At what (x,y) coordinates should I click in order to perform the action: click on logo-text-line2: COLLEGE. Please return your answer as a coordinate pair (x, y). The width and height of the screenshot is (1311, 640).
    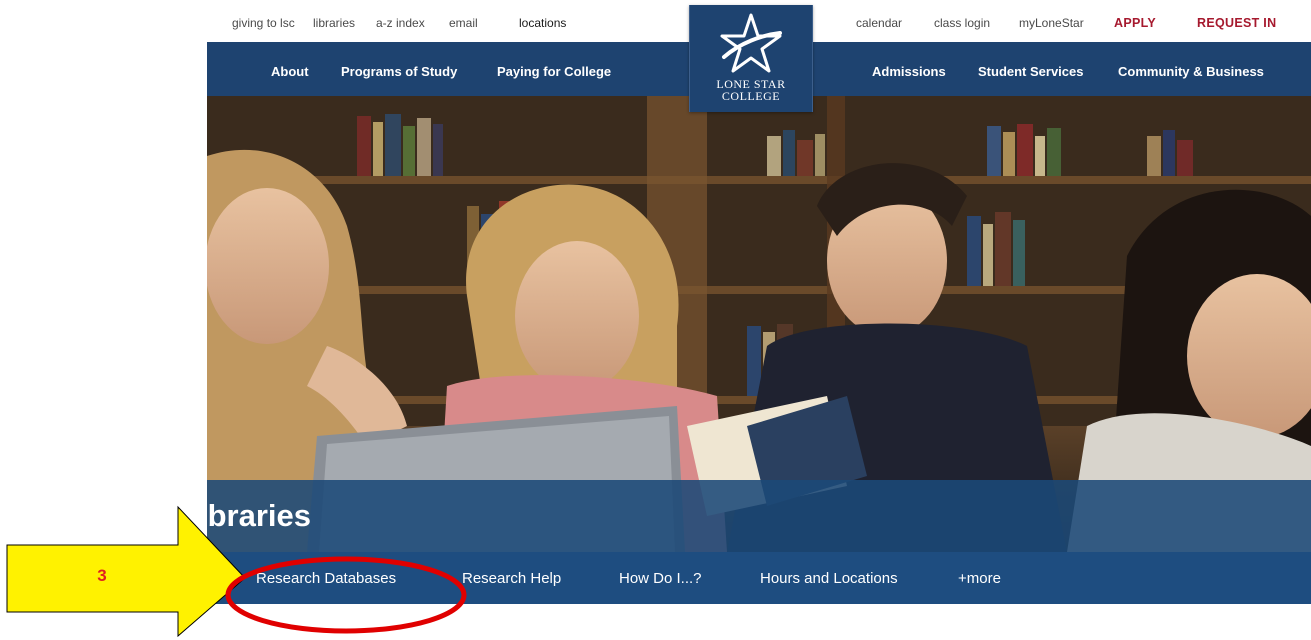
    Looking at the image, I should click on (751, 96).